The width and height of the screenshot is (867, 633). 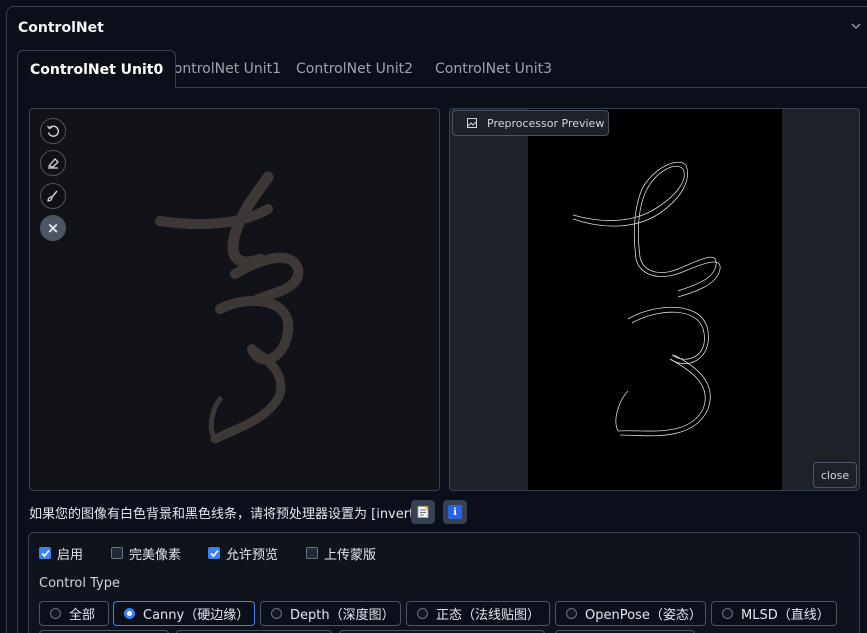 I want to click on control-type-openpose: OpenPose（姿态）, so click(x=630, y=613).